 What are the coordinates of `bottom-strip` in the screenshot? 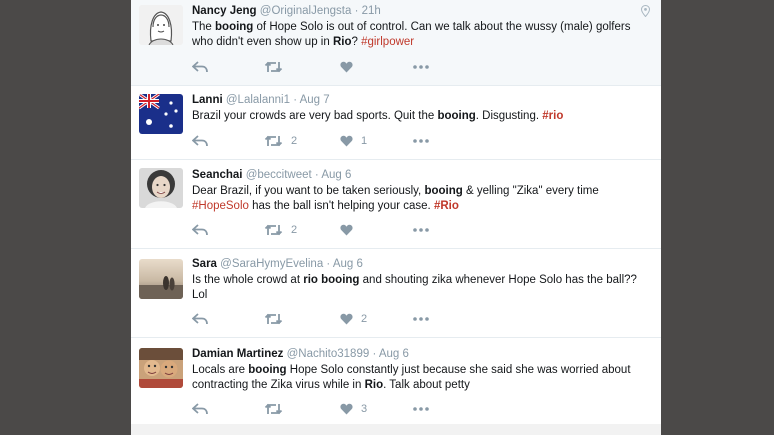 It's located at (396, 429).